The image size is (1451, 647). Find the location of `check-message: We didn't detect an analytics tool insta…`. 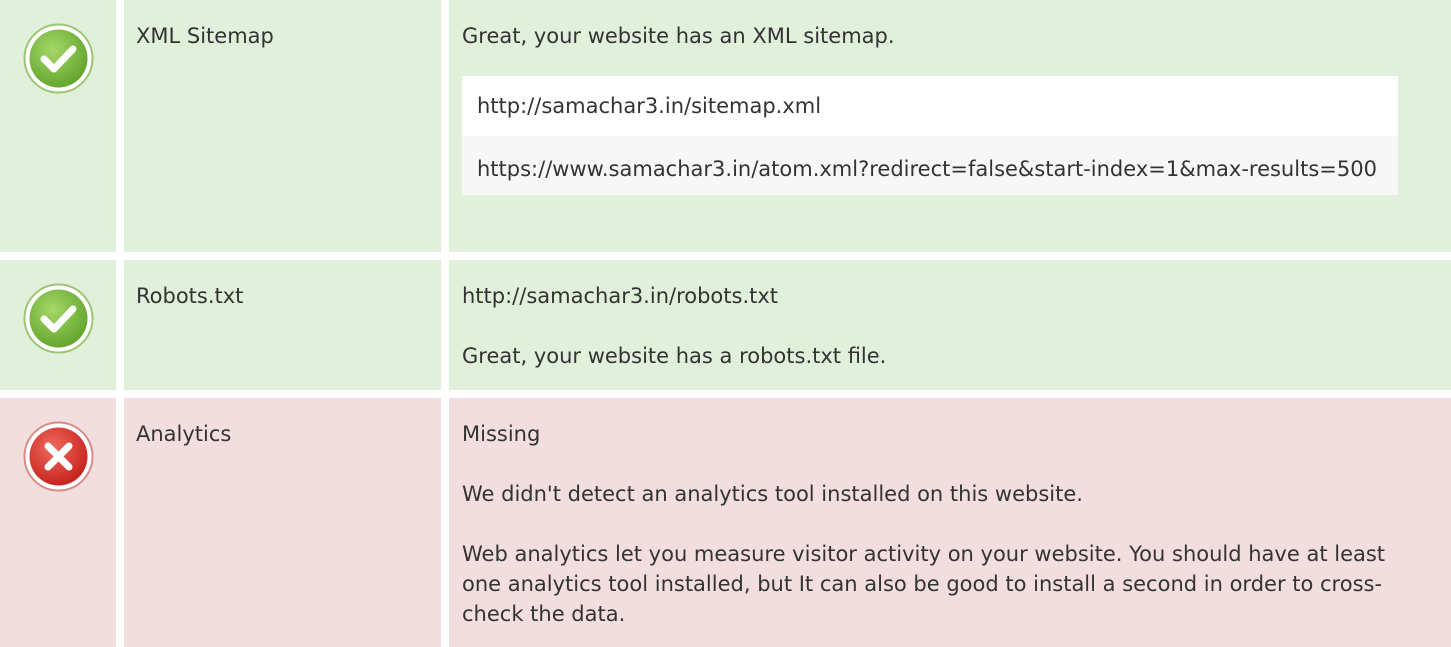

check-message: We didn't detect an analytics tool insta… is located at coordinates (772, 494).